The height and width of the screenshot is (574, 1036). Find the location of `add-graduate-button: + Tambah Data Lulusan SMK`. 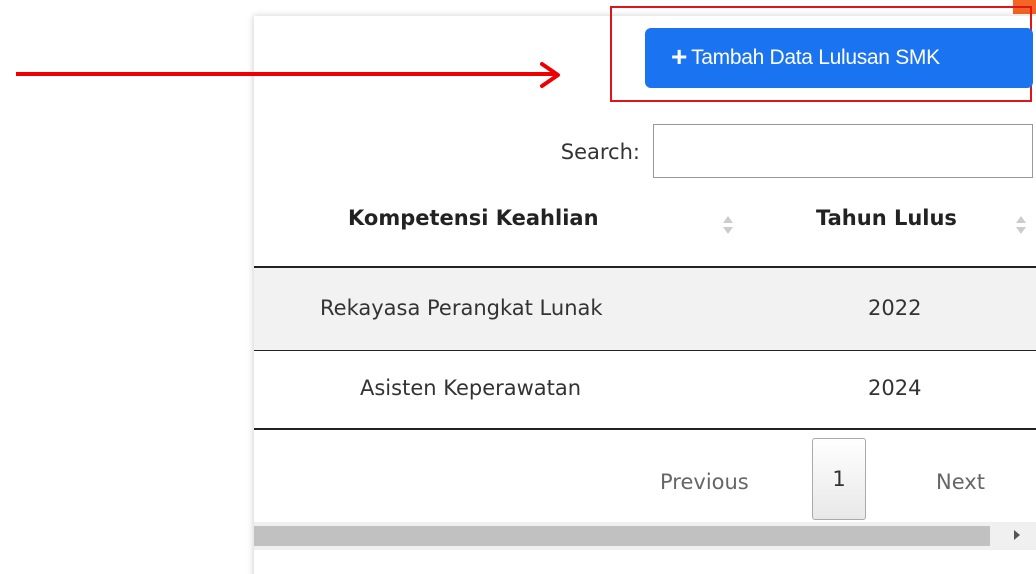

add-graduate-button: + Tambah Data Lulusan SMK is located at coordinates (839, 58).